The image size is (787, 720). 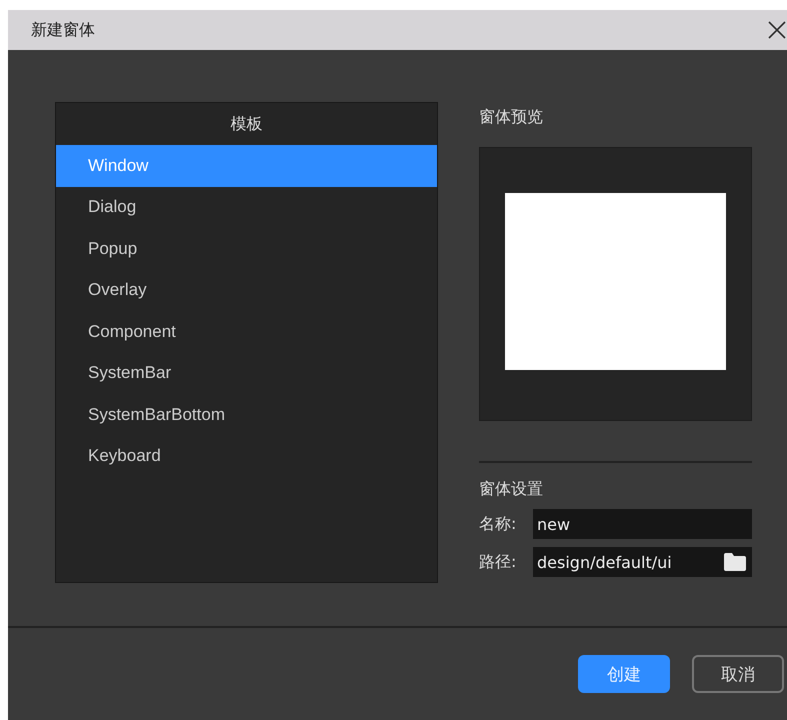 I want to click on input-field: design/default/ui, so click(x=642, y=562).